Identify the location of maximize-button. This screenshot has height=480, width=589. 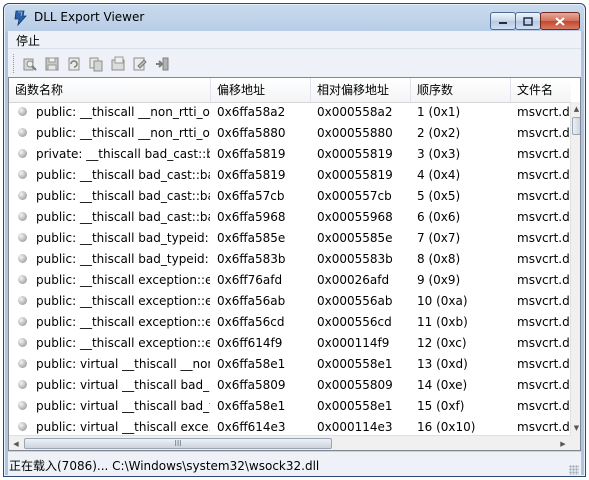
(528, 21).